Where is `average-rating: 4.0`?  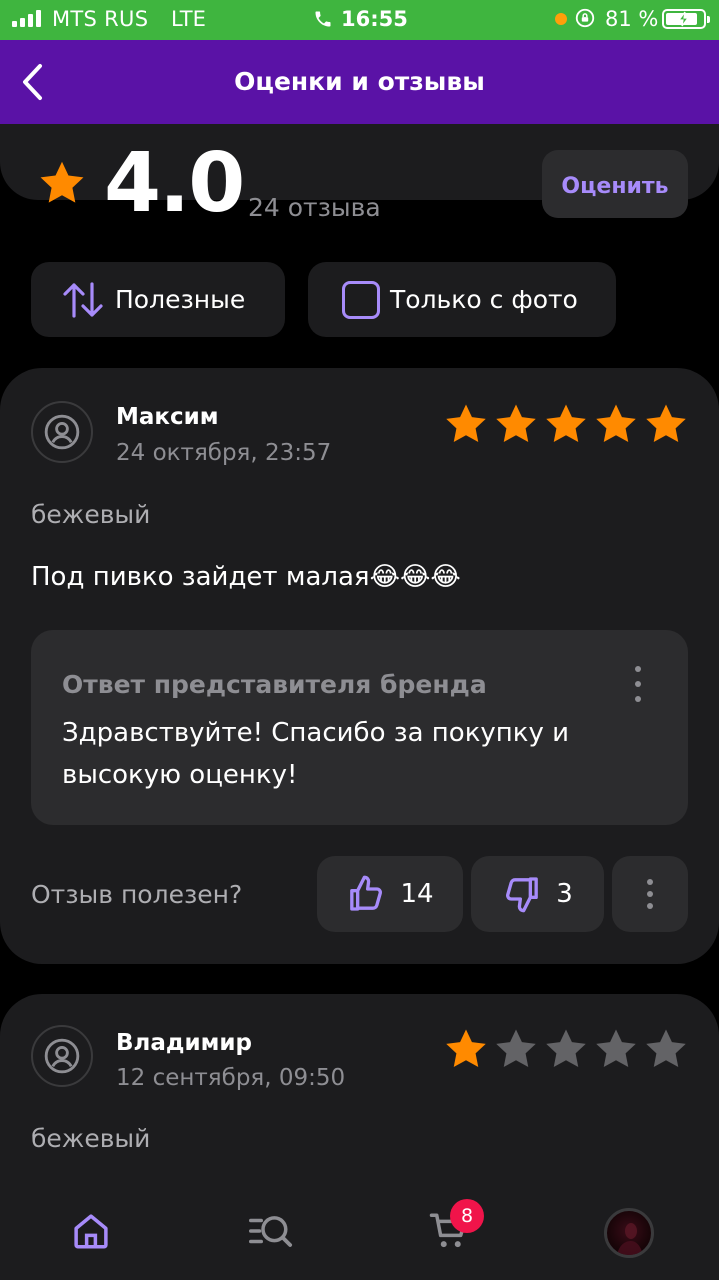
average-rating: 4.0 is located at coordinates (174, 183).